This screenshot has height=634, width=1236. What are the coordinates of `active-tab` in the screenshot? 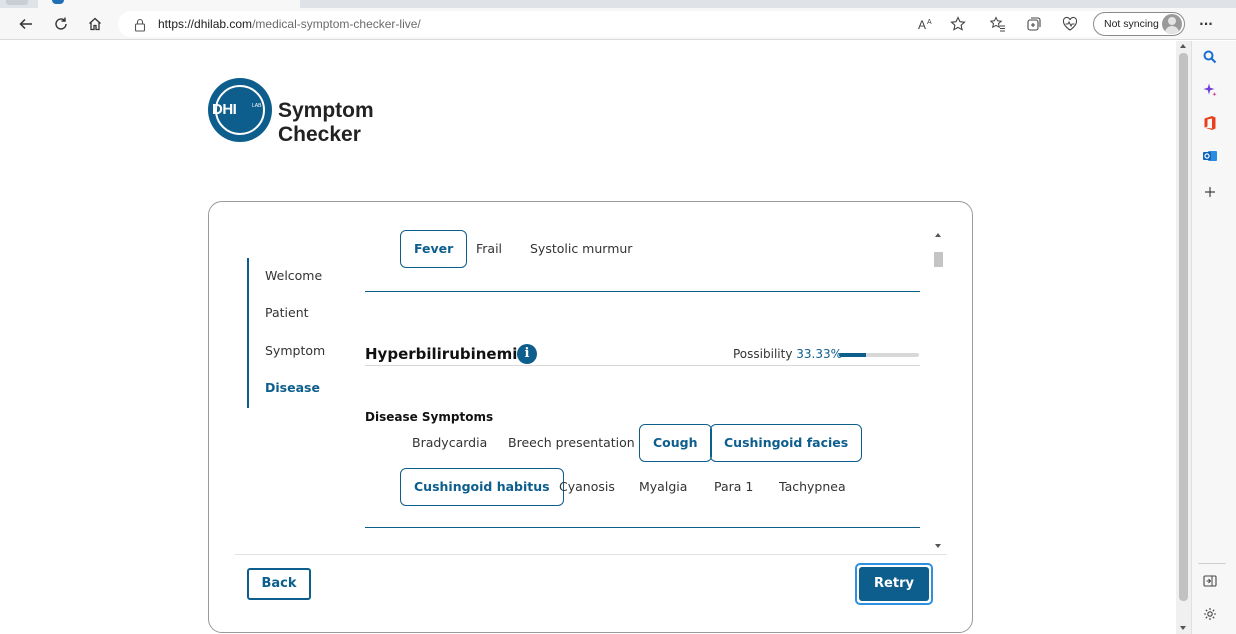 It's located at (169, 4).